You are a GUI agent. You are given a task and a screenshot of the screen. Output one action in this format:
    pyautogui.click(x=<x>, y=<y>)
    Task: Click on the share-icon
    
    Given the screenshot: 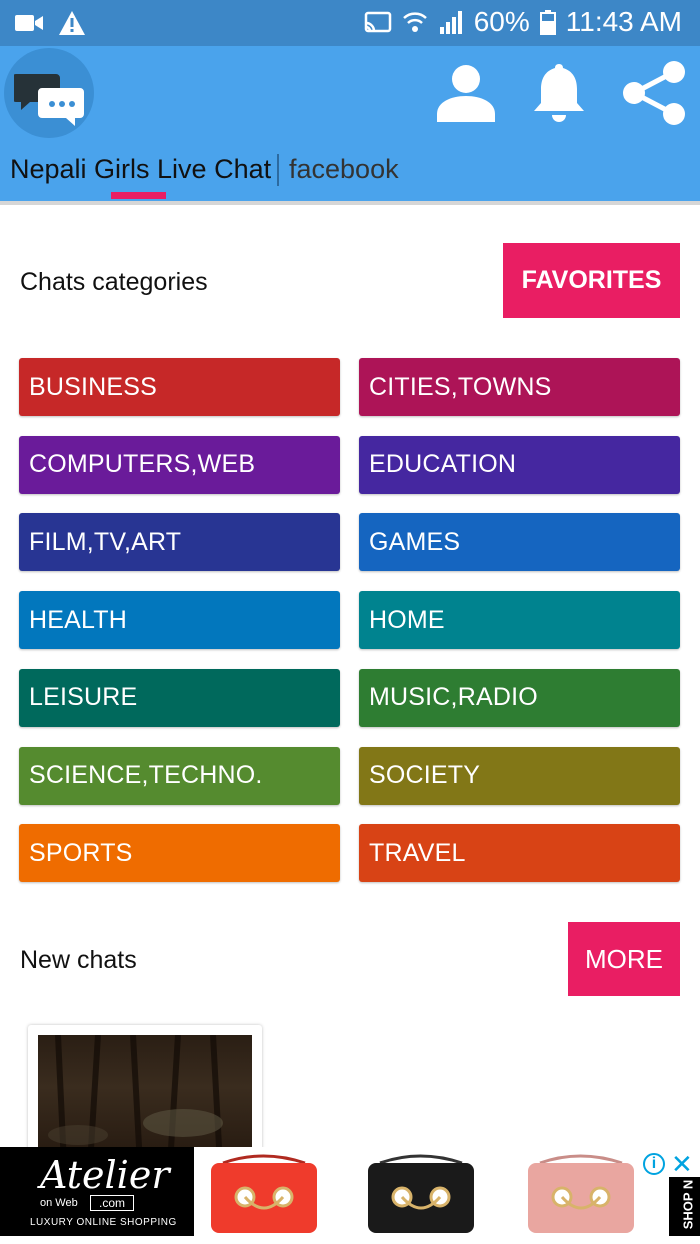 What is the action you would take?
    pyautogui.click(x=654, y=95)
    